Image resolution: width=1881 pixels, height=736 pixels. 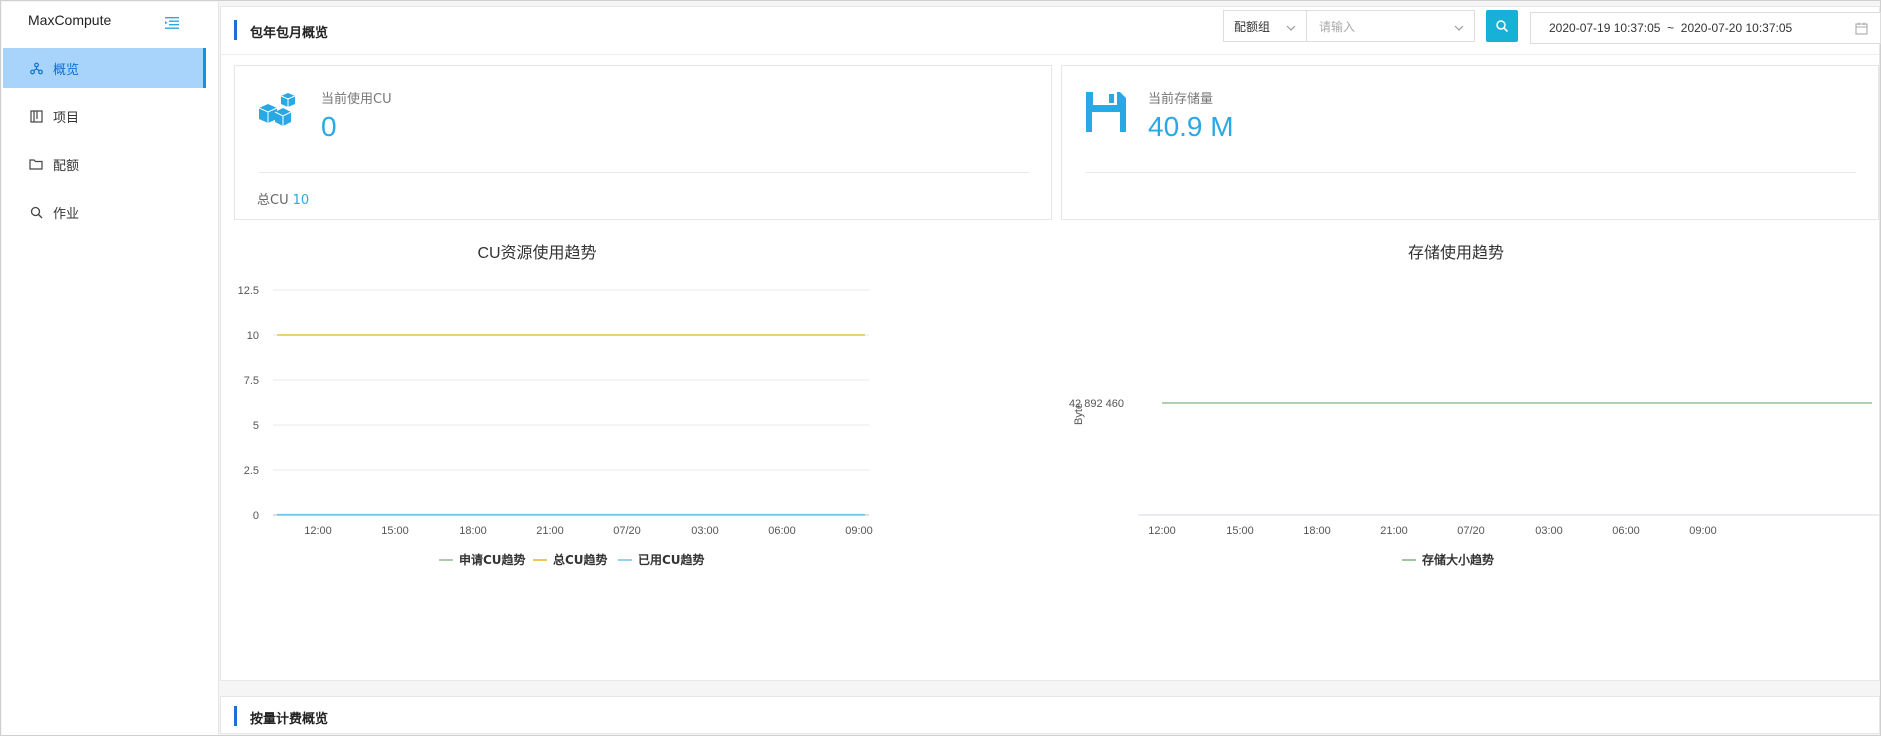 What do you see at coordinates (256, 516) in the screenshot?
I see `y-tick-label: 0` at bounding box center [256, 516].